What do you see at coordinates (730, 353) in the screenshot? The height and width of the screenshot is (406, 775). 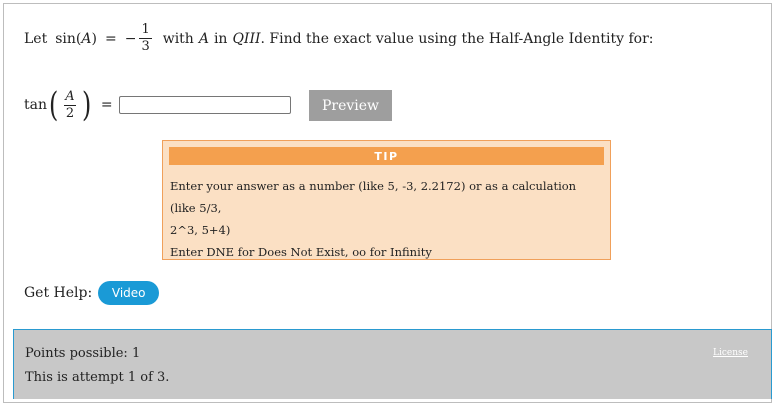 I see `license-link: License` at bounding box center [730, 353].